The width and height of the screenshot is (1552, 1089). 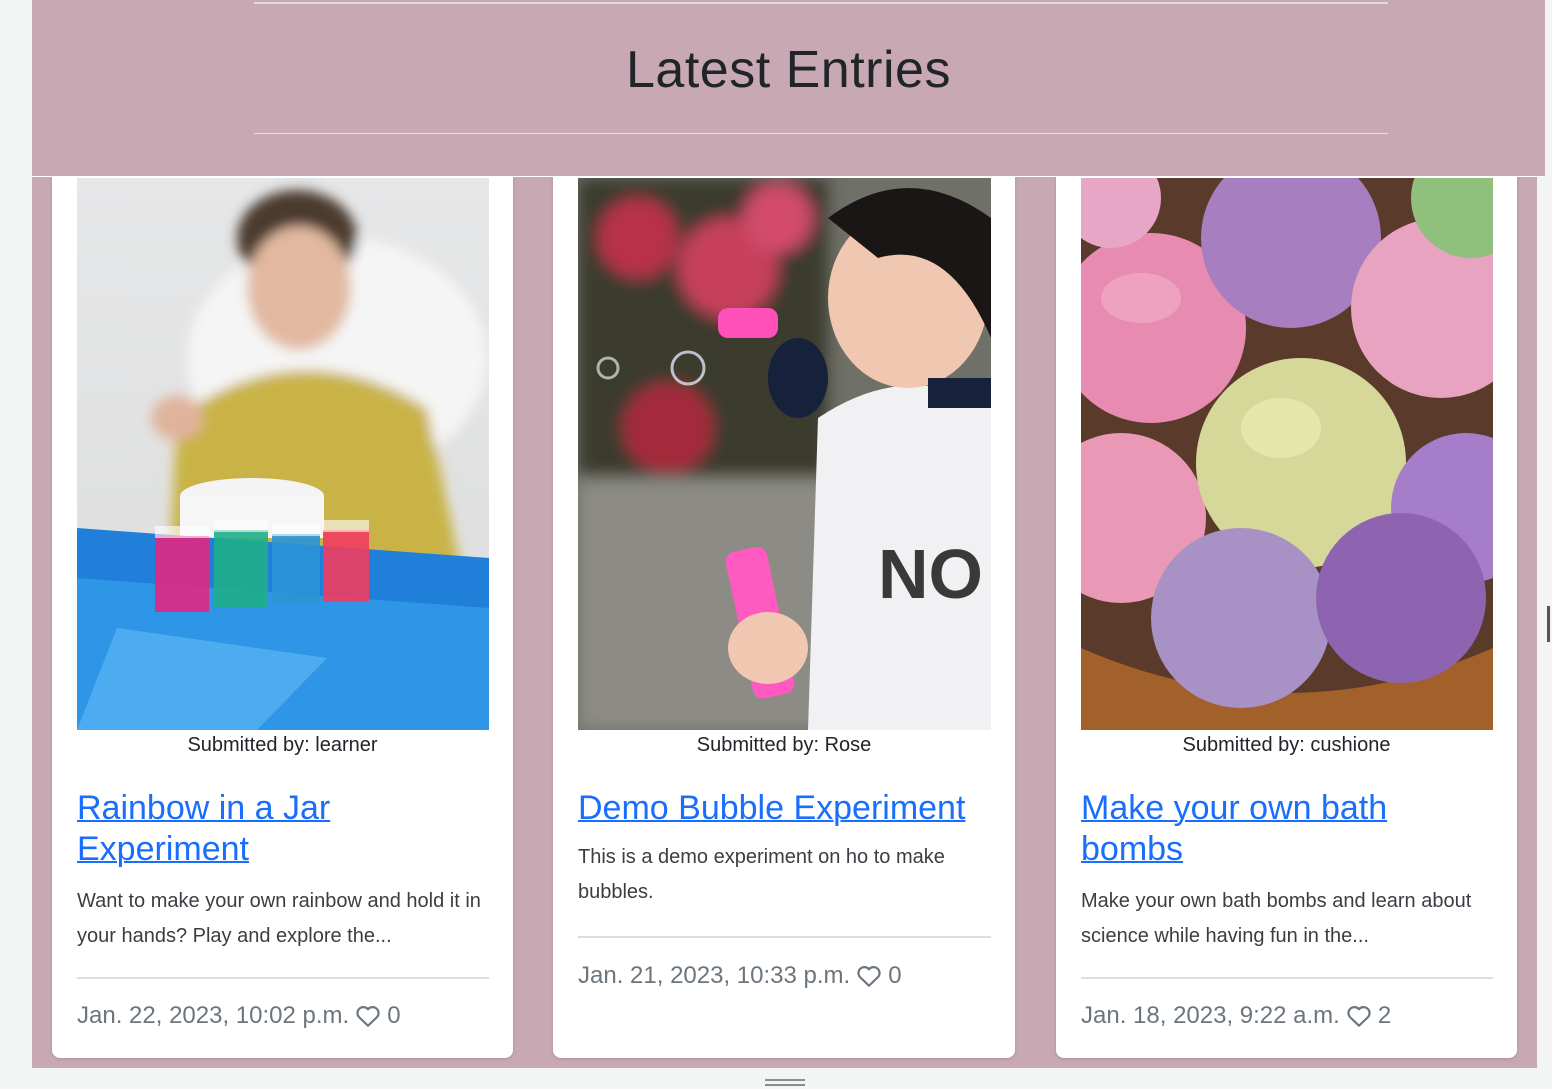 What do you see at coordinates (1210, 1015) in the screenshot?
I see `entry-date: Jan. 18, 2023, 9:22 a.m.` at bounding box center [1210, 1015].